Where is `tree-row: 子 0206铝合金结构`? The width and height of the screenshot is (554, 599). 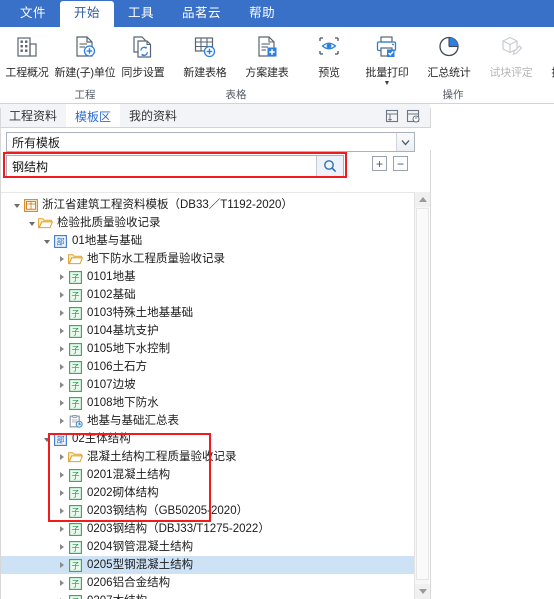
tree-row: 子 0206铝合金结构 is located at coordinates (207, 583).